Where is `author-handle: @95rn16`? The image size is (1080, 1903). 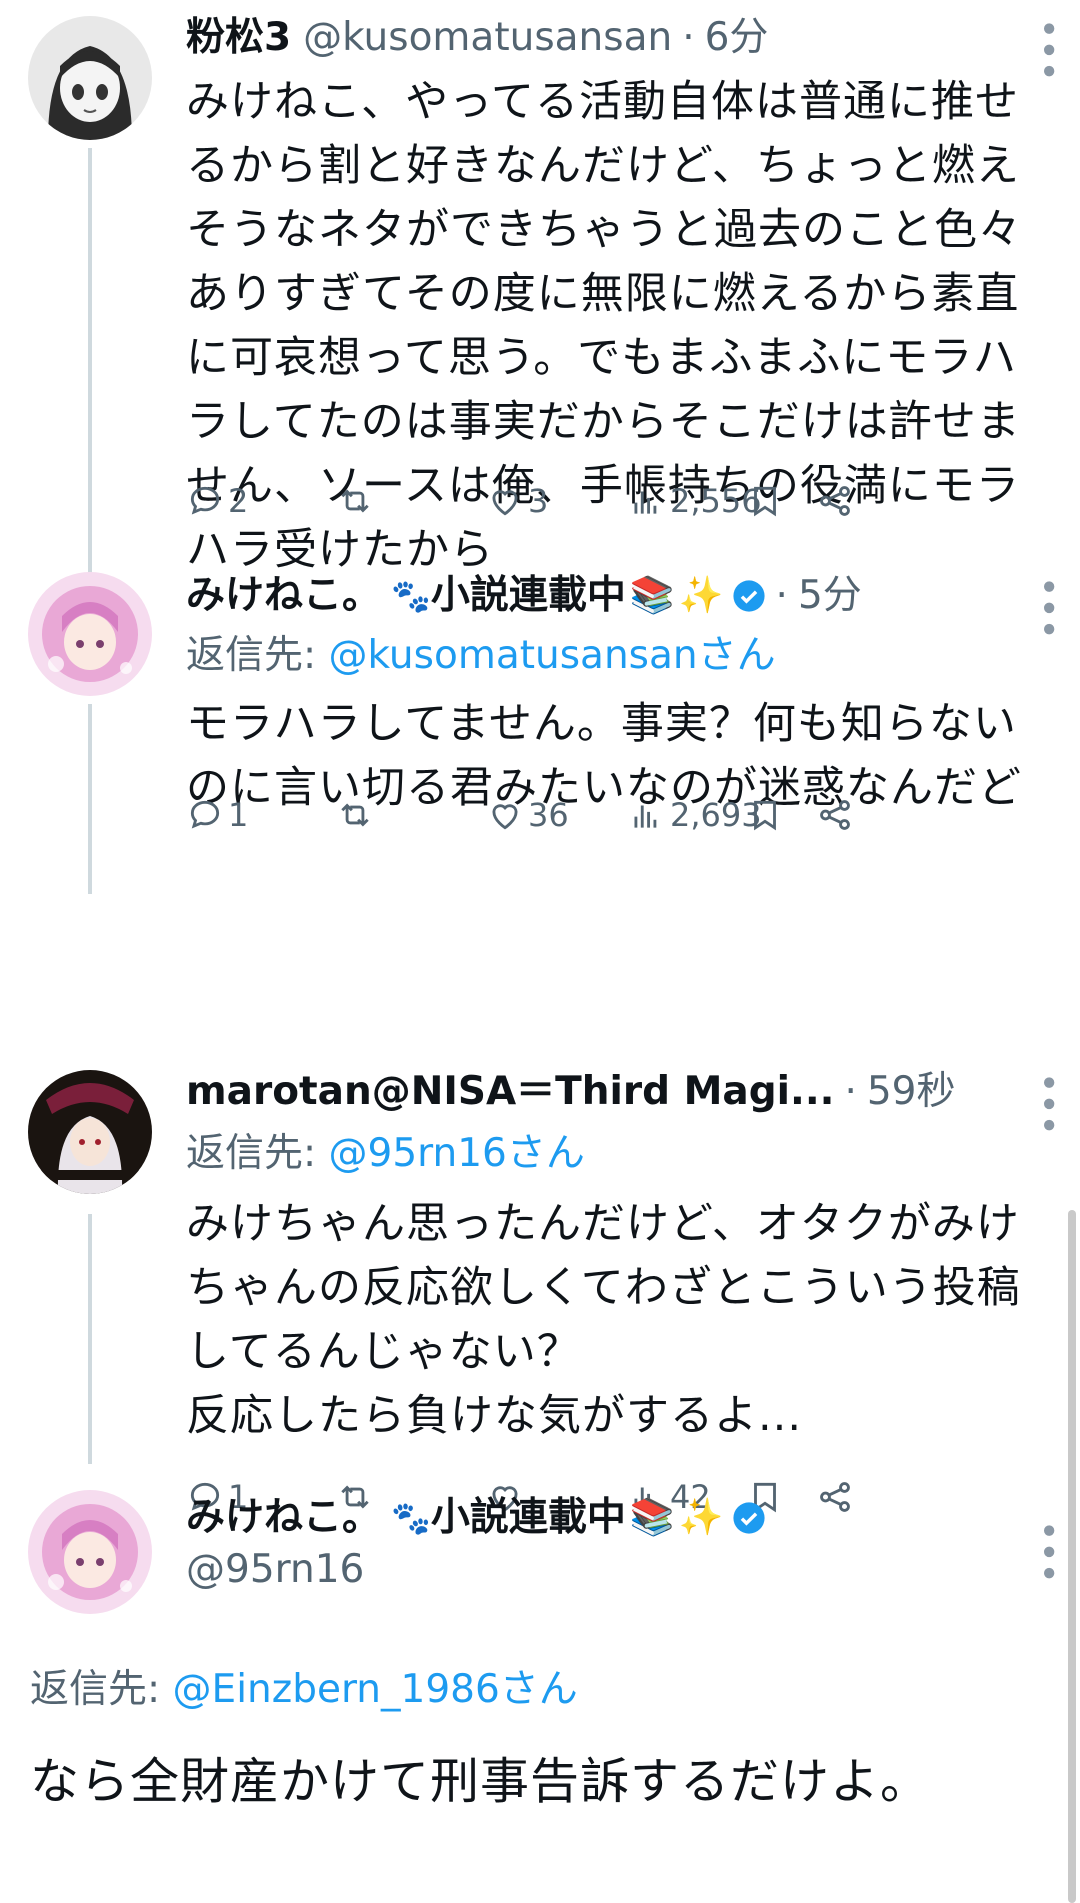
author-handle: @95rn16 is located at coordinates (275, 1570).